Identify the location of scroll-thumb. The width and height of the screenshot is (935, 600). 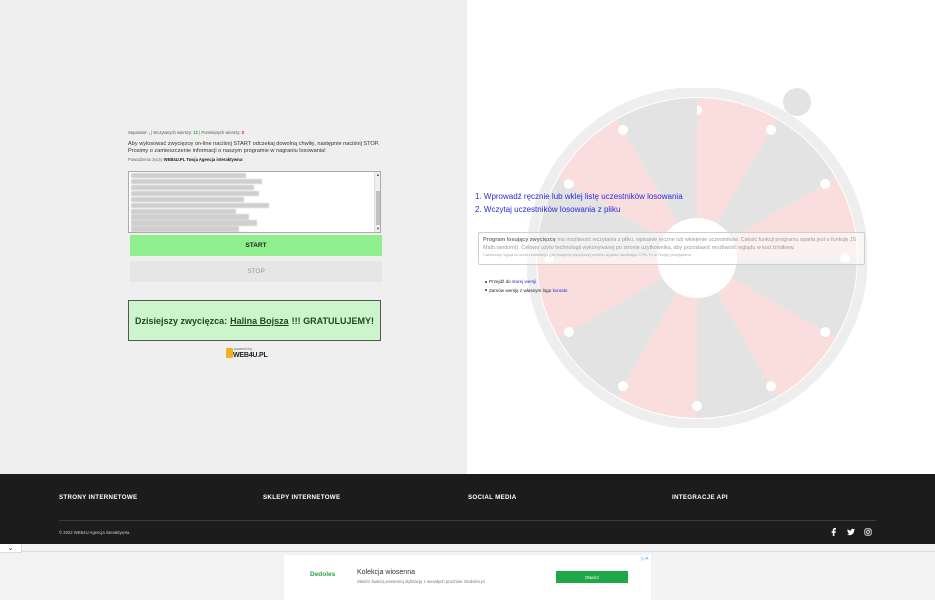
(377, 208).